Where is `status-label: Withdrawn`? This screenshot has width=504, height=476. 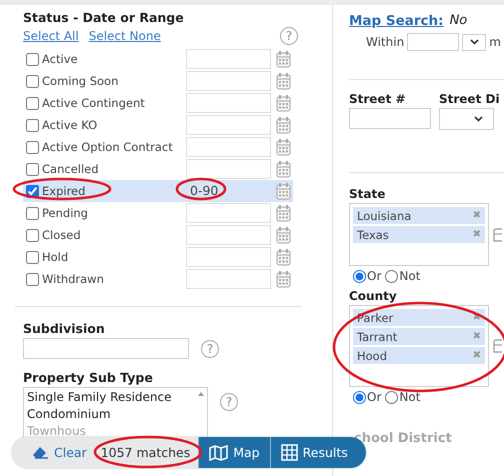
status-label: Withdrawn is located at coordinates (73, 279).